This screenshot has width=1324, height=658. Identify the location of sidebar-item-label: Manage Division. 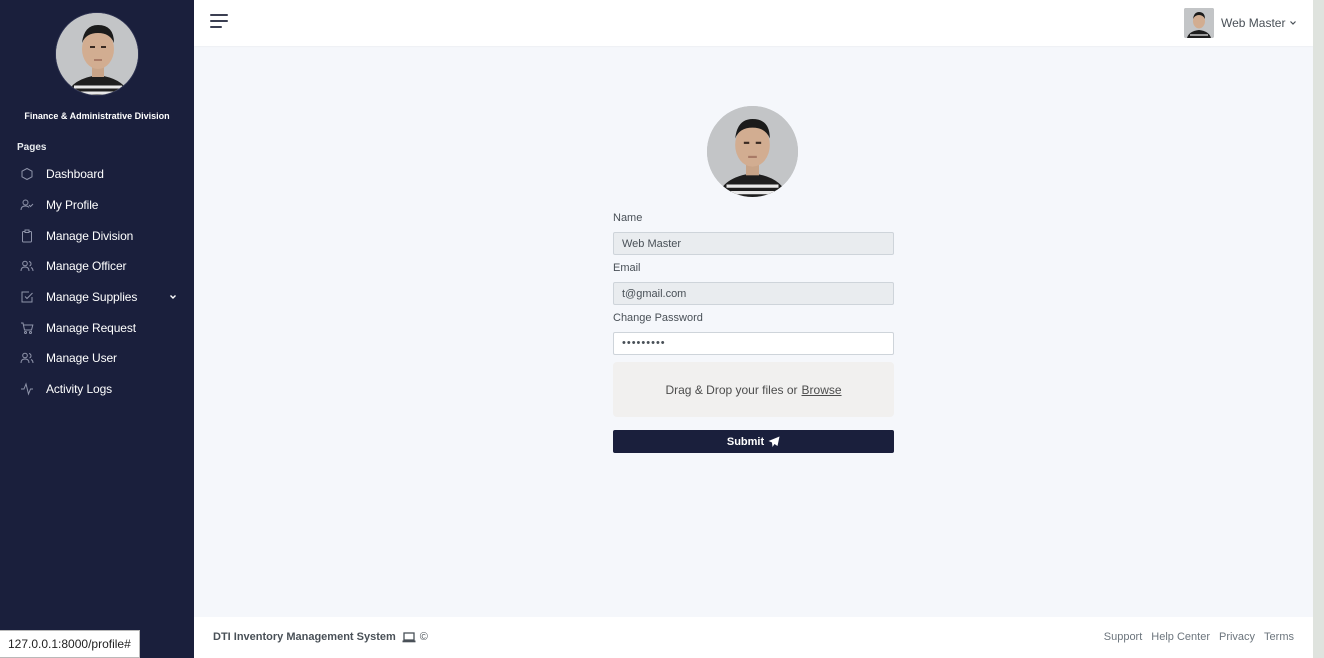
(90, 235).